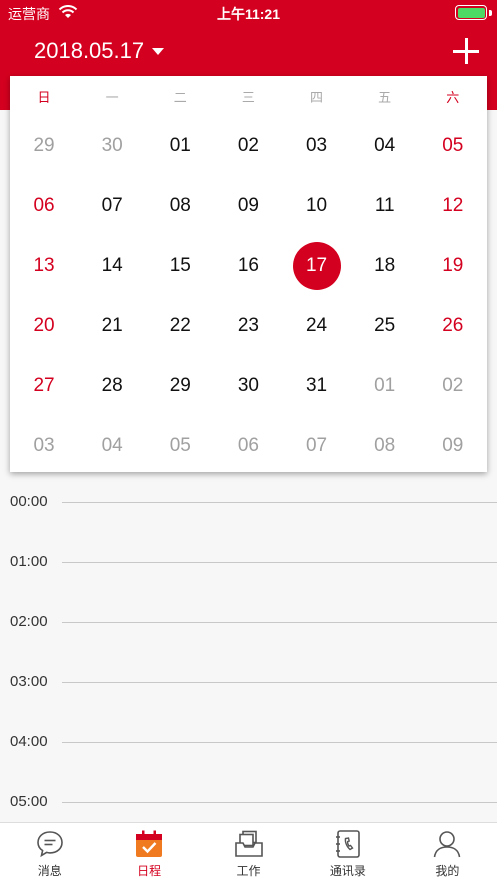 This screenshot has height=883, width=497. Describe the element at coordinates (29, 681) in the screenshot. I see `time-label: 03:00` at that location.